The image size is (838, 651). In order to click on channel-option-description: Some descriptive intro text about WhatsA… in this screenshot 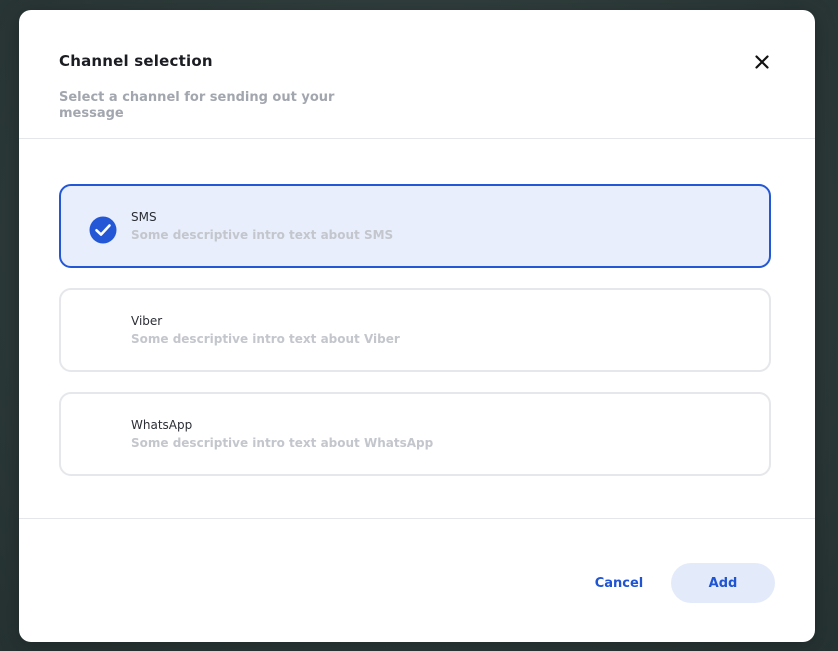, I will do `click(282, 443)`.